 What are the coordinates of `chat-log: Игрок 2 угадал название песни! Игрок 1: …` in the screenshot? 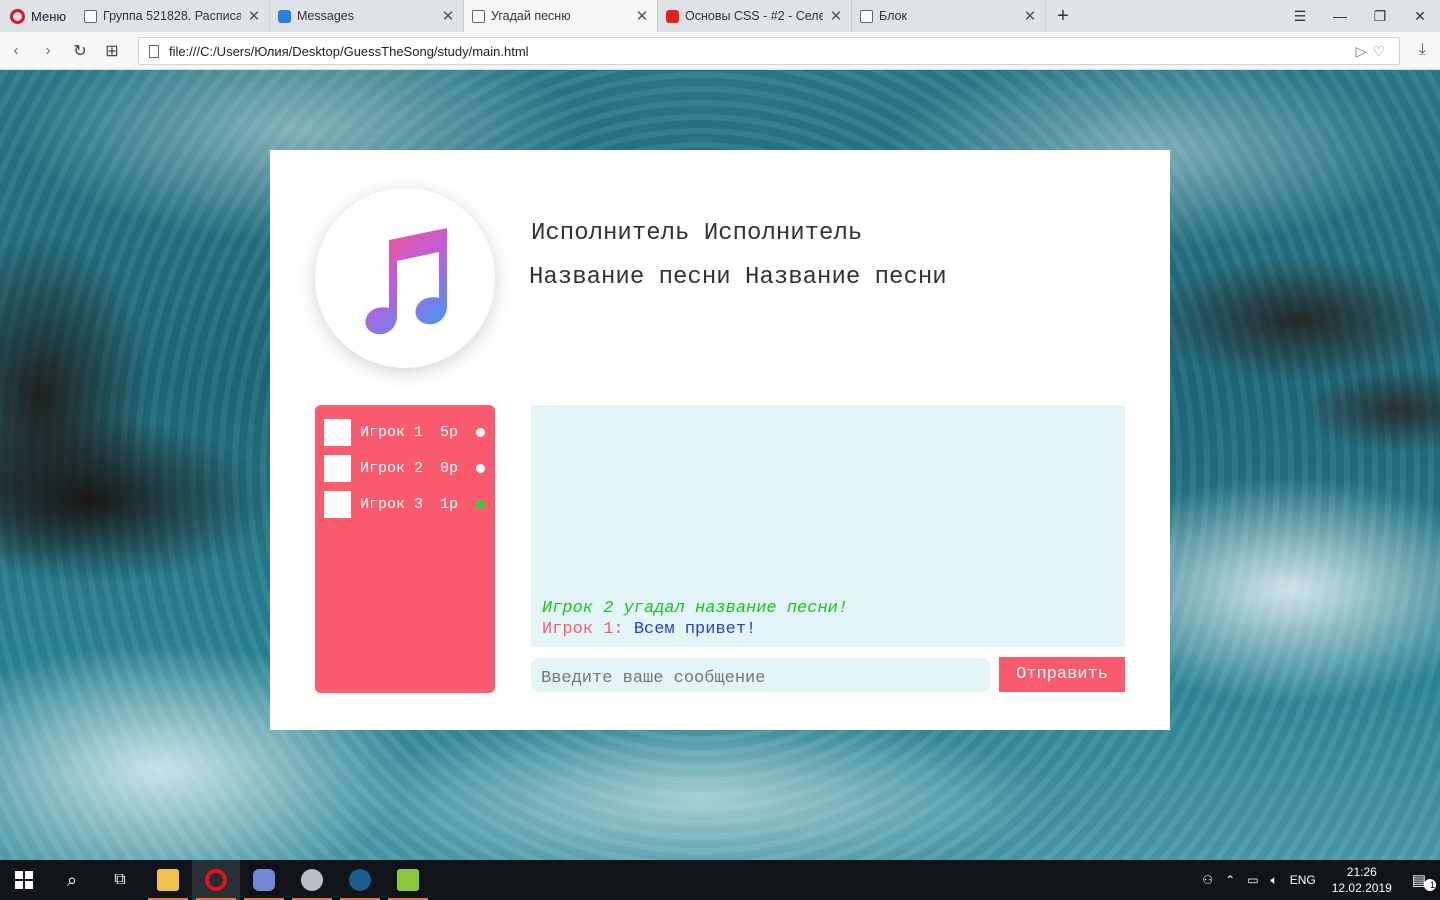 It's located at (828, 526).